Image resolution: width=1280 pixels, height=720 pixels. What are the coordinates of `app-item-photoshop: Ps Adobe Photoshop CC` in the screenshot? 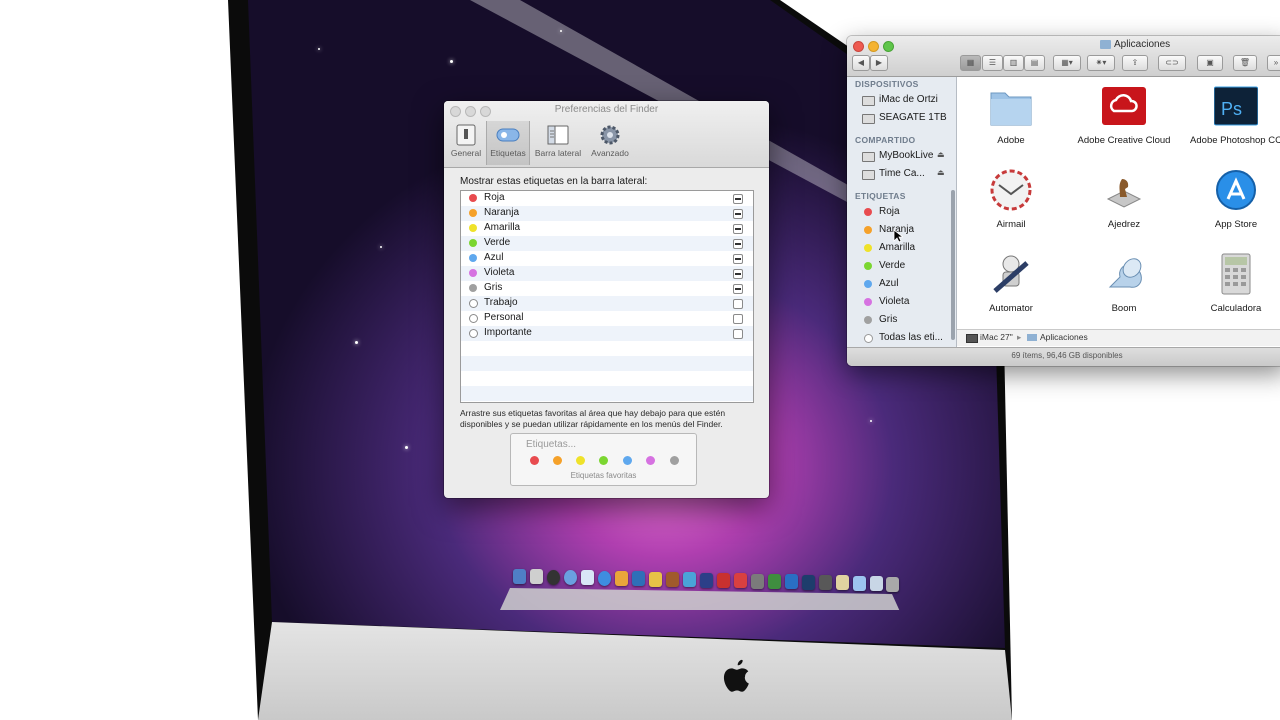 It's located at (1230, 117).